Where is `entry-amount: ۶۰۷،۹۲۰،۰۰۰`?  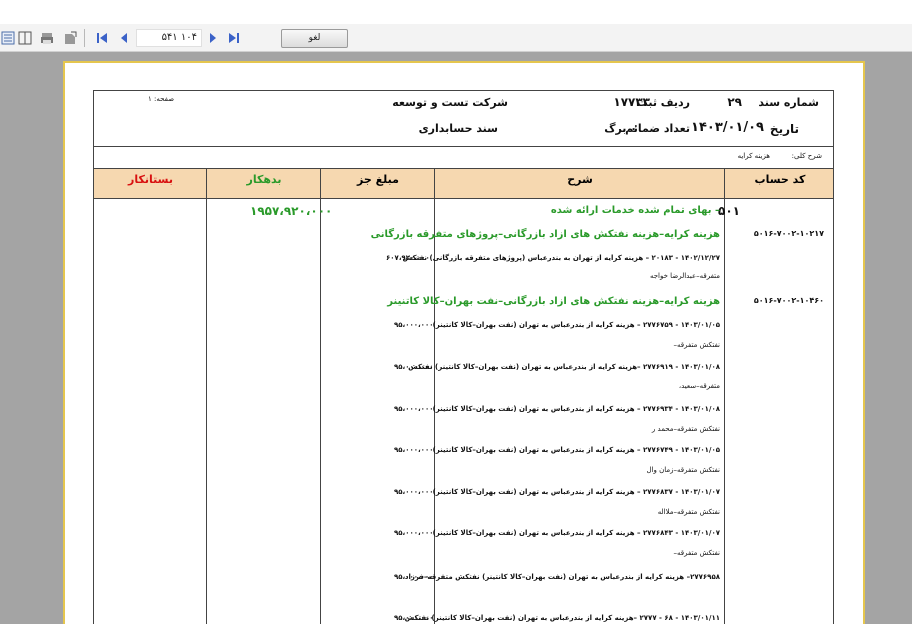
entry-amount: ۶۰۷،۹۲۰،۰۰۰ is located at coordinates (408, 258).